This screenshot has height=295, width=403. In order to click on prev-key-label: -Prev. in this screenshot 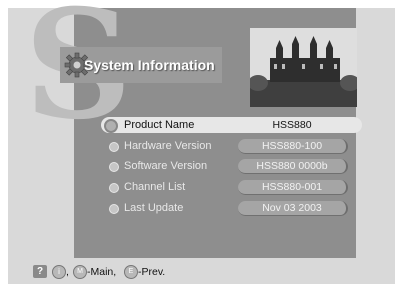, I will do `click(152, 272)`.